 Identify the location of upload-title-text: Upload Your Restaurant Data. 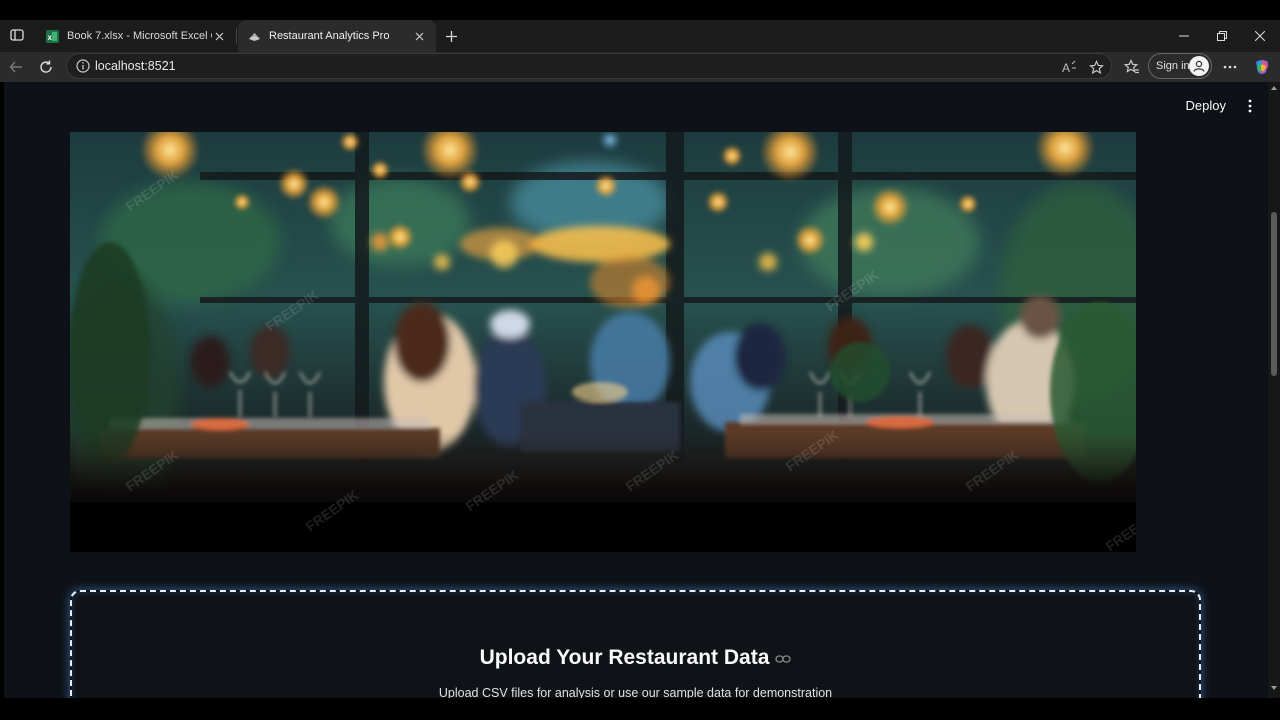
(624, 657).